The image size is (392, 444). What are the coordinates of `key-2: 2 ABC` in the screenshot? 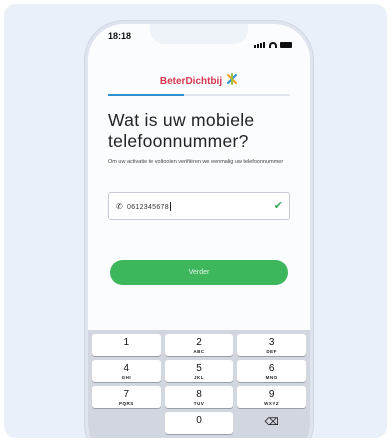 It's located at (199, 345).